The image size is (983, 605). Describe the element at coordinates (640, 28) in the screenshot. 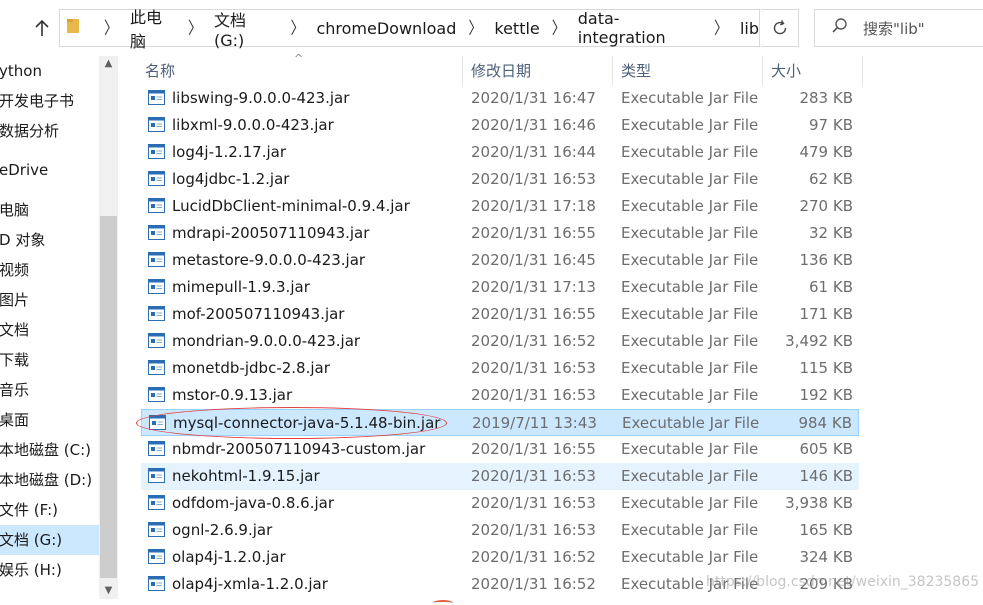

I see `breadcrumb-item: data-integration` at that location.